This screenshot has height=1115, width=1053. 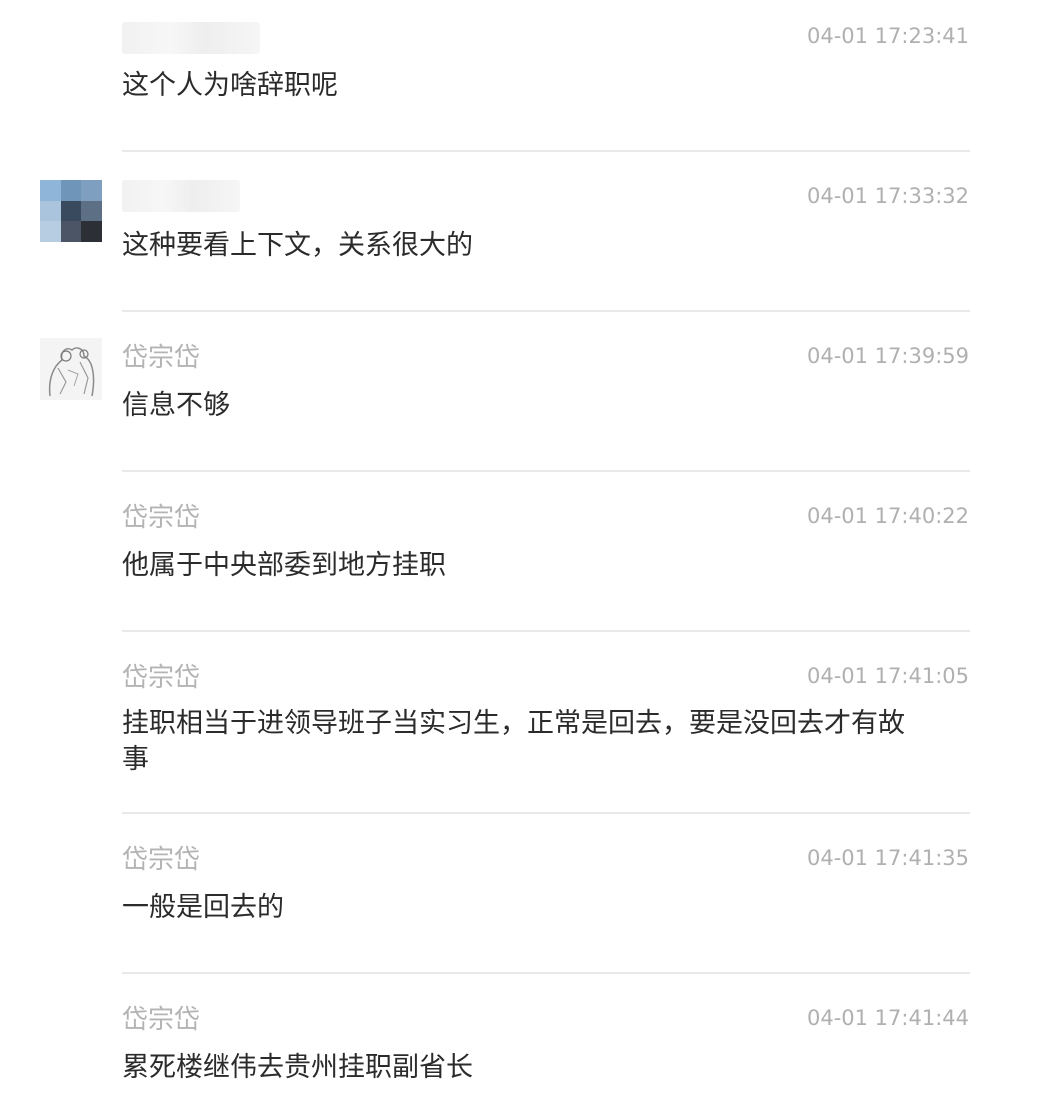 I want to click on pixelated-avatar-icon, so click(x=71, y=211).